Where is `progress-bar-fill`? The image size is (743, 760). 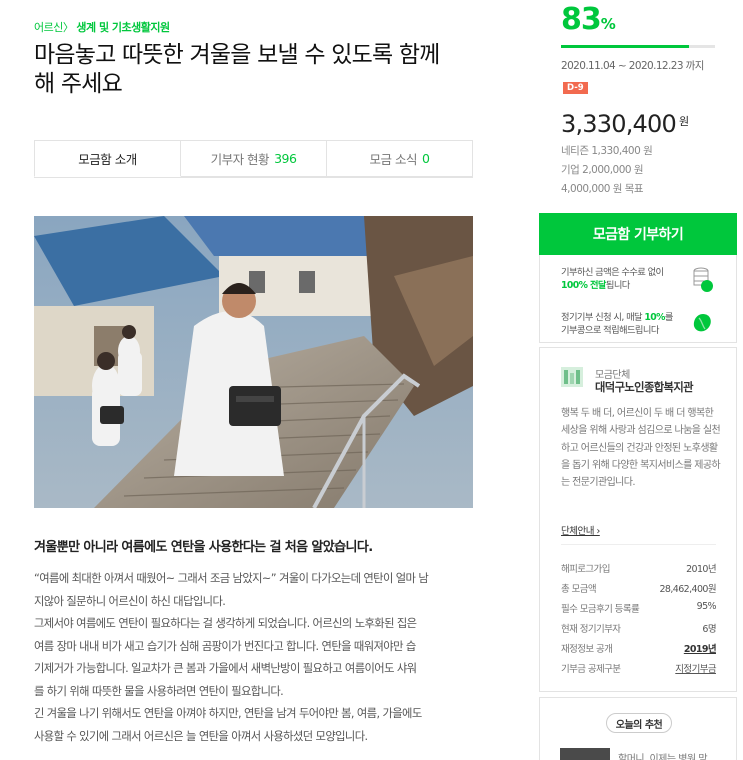
progress-bar-fill is located at coordinates (625, 46).